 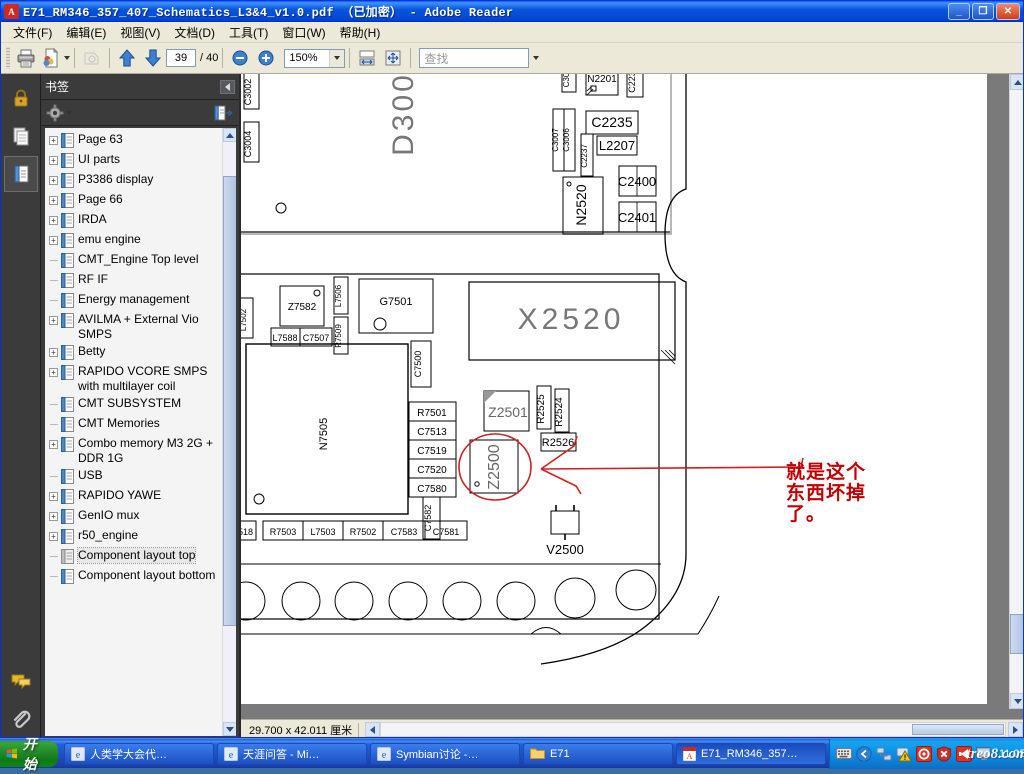 I want to click on find-dropdown-arrow, so click(x=535, y=58).